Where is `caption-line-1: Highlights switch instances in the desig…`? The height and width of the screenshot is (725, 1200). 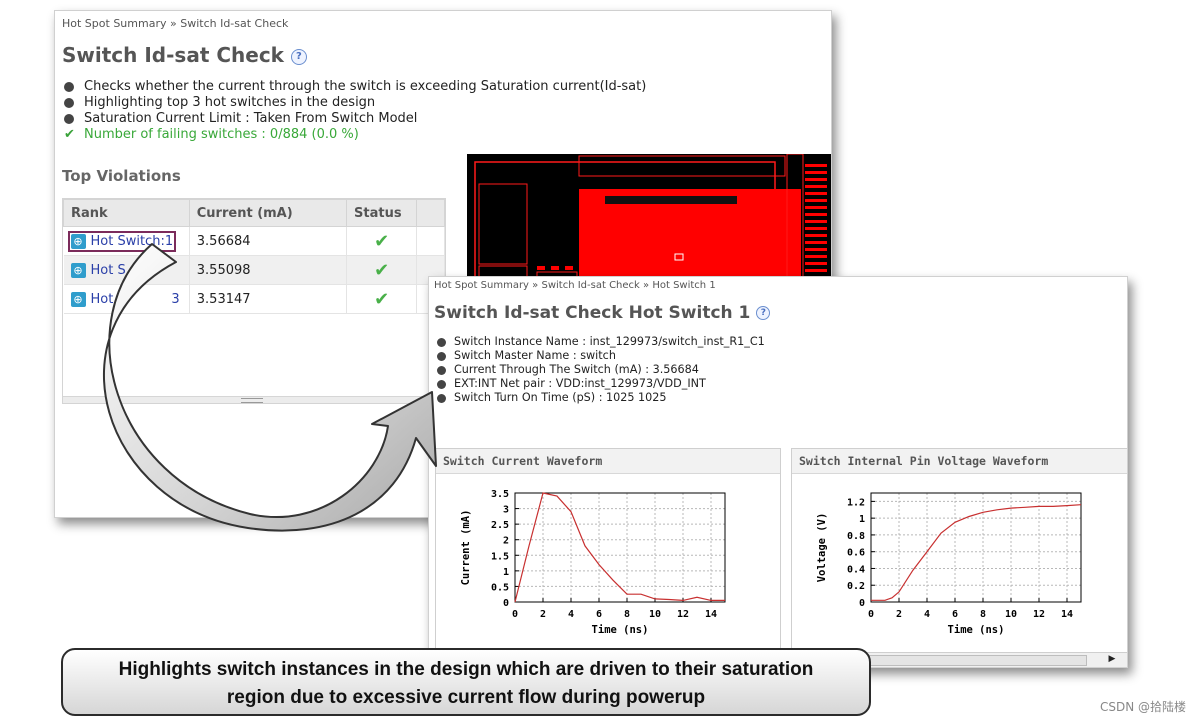 caption-line-1: Highlights switch instances in the desig… is located at coordinates (466, 669).